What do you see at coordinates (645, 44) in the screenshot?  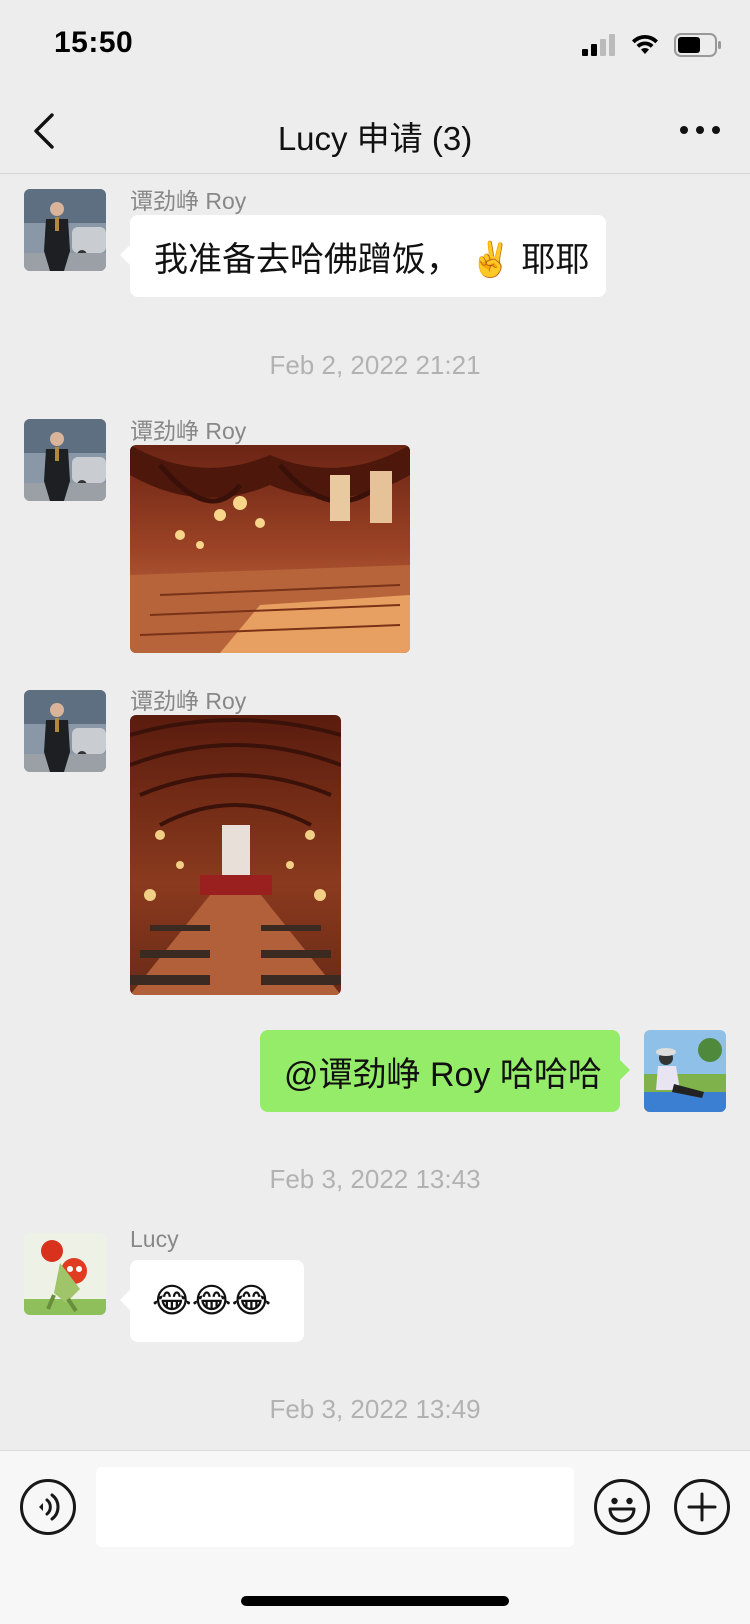 I see `wifi-icon` at bounding box center [645, 44].